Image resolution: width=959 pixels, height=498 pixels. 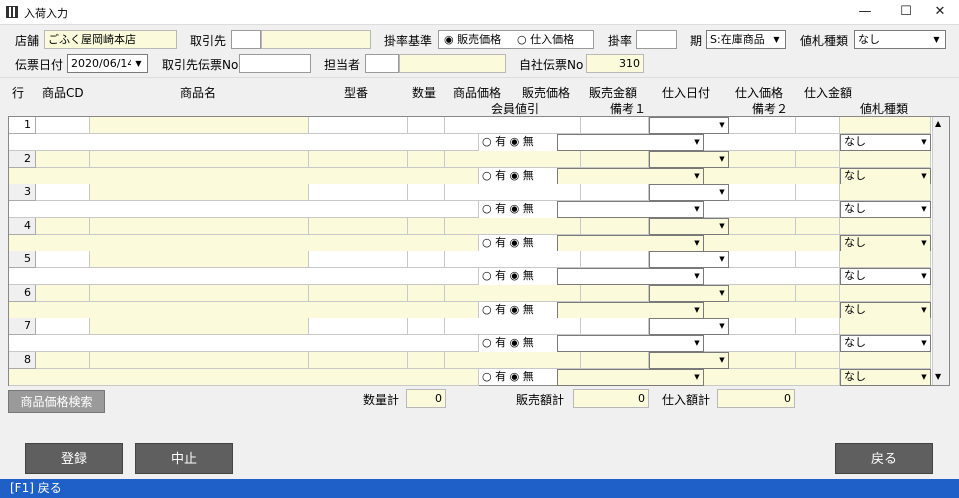 I want to click on vertical-scrollbar: ▲ ▼, so click(x=940, y=251).